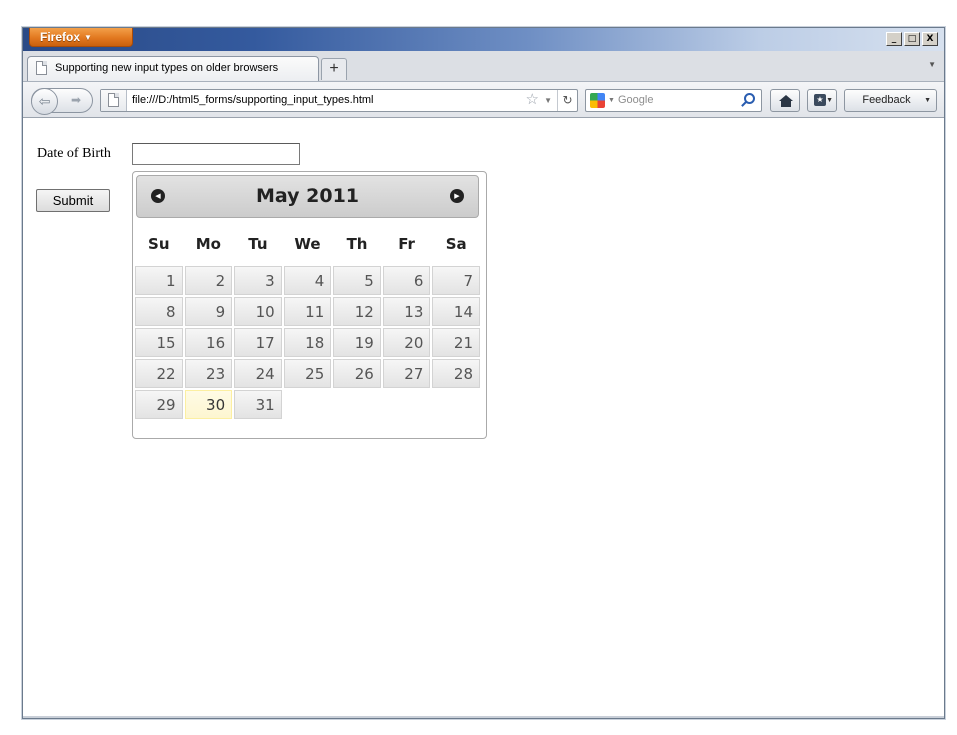 This screenshot has width=957, height=735. I want to click on calendar-day: 29, so click(159, 404).